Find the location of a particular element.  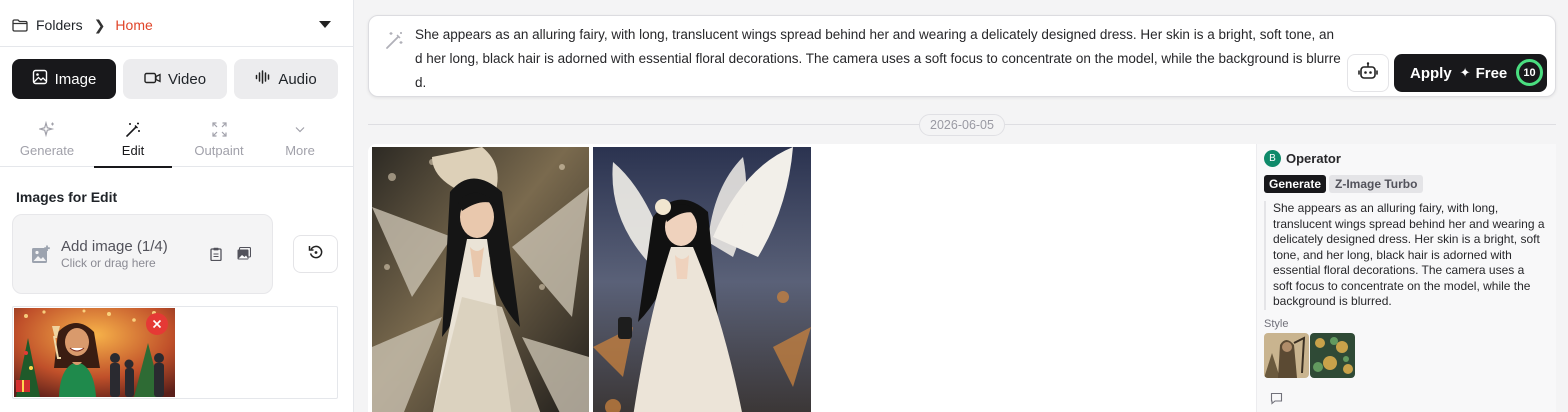

robot-icon is located at coordinates (1368, 73).